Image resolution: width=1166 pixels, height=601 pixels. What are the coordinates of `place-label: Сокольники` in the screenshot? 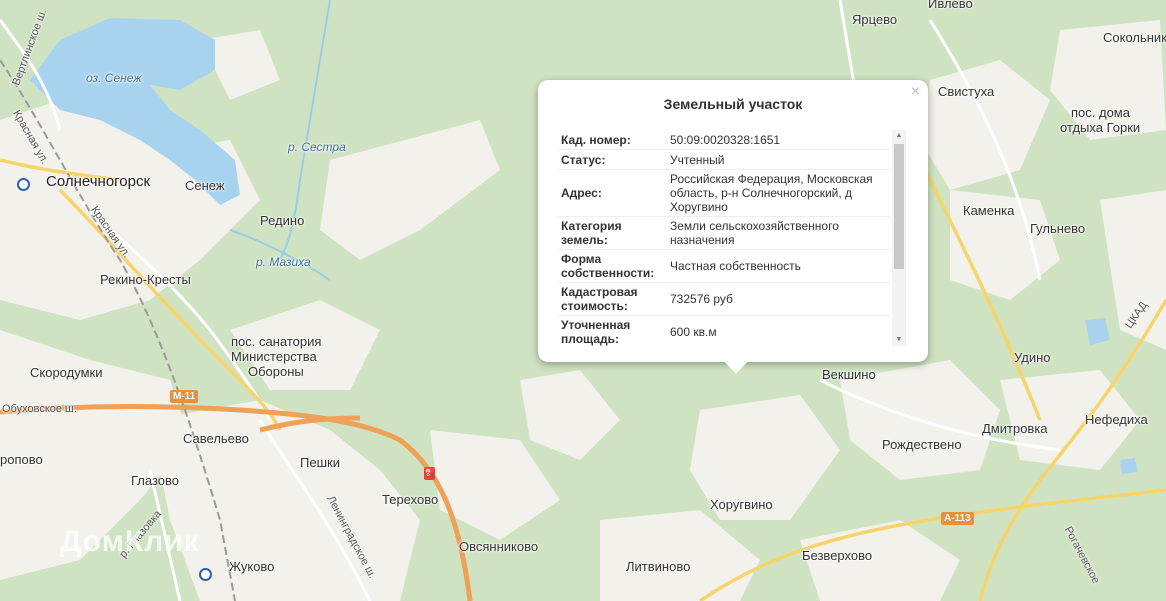 It's located at (1134, 37).